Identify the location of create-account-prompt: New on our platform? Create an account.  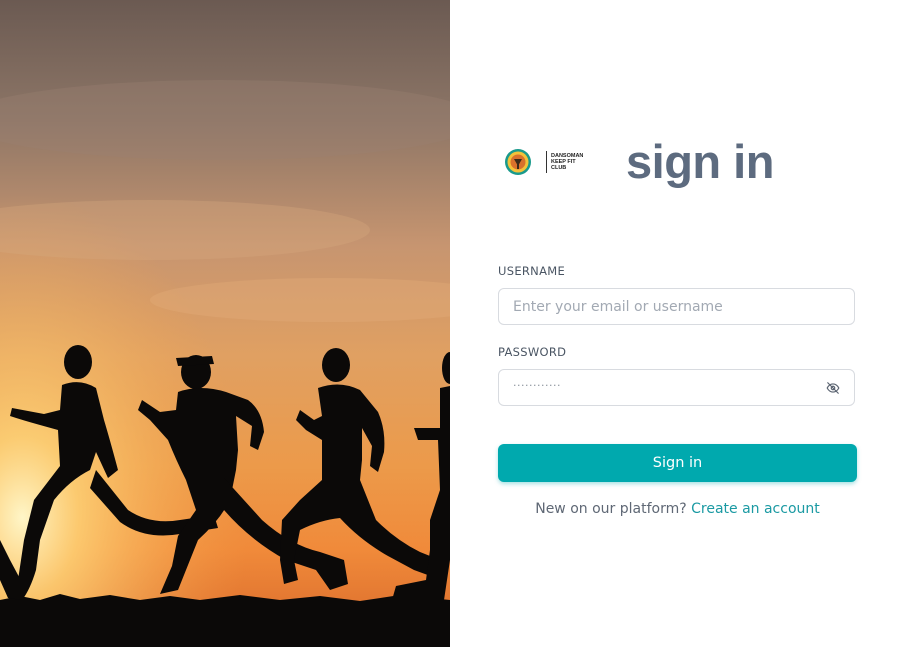
(677, 509).